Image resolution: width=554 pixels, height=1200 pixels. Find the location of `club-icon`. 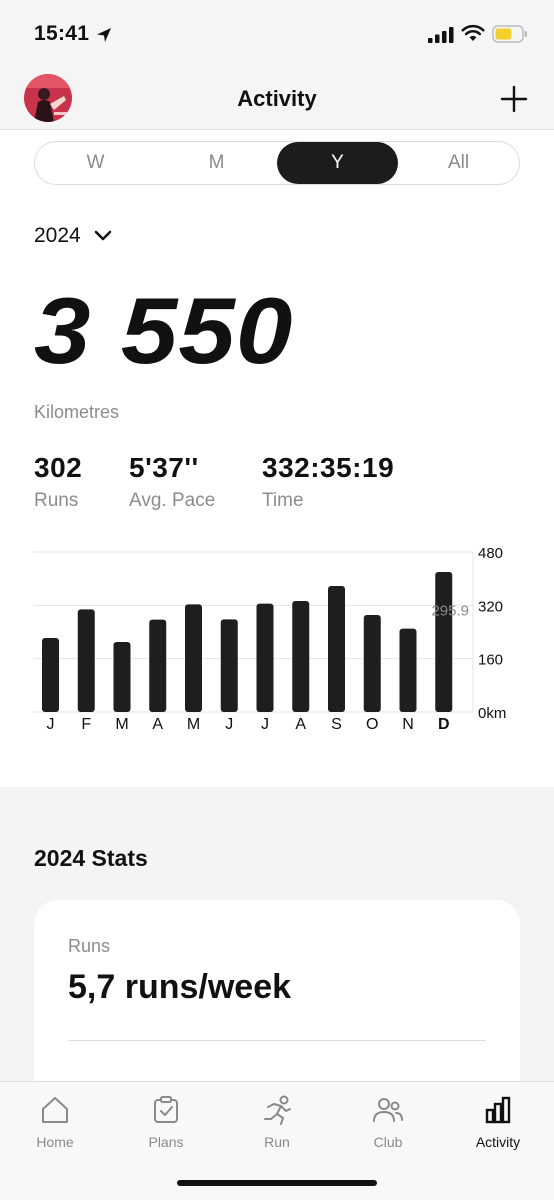

club-icon is located at coordinates (388, 1110).